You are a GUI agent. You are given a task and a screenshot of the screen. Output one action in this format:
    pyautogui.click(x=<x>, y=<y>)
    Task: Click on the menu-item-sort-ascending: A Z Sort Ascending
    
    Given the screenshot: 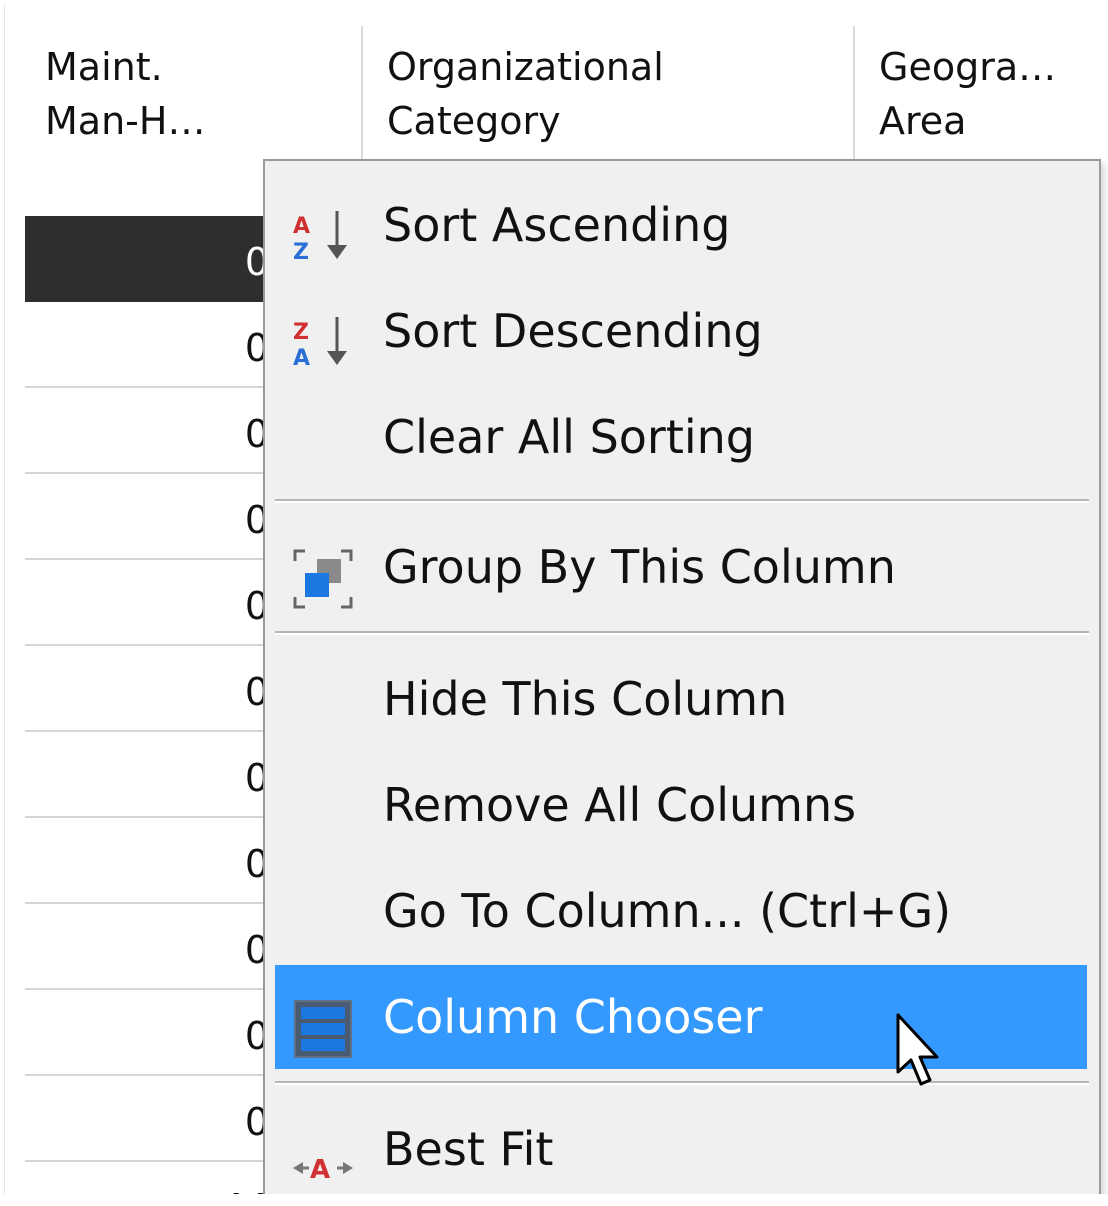 What is the action you would take?
    pyautogui.click(x=681, y=225)
    